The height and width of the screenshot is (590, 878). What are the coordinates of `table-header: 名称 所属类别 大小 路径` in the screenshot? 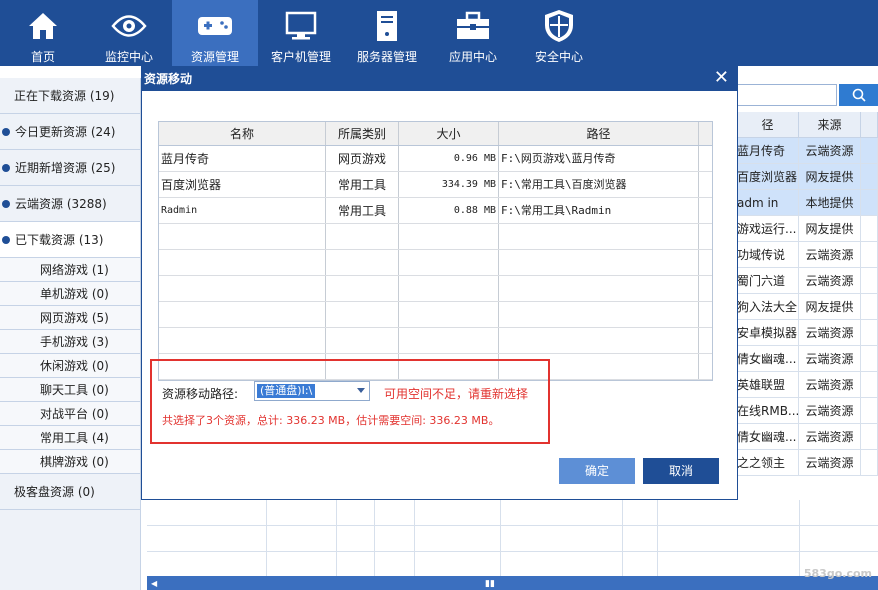 It's located at (435, 134).